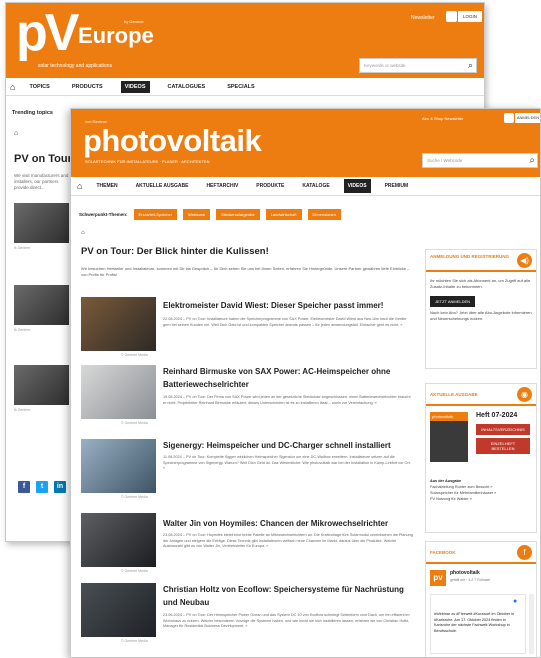 The width and height of the screenshot is (541, 658). I want to click on search-input: Keywords or website ⌕, so click(418, 65).